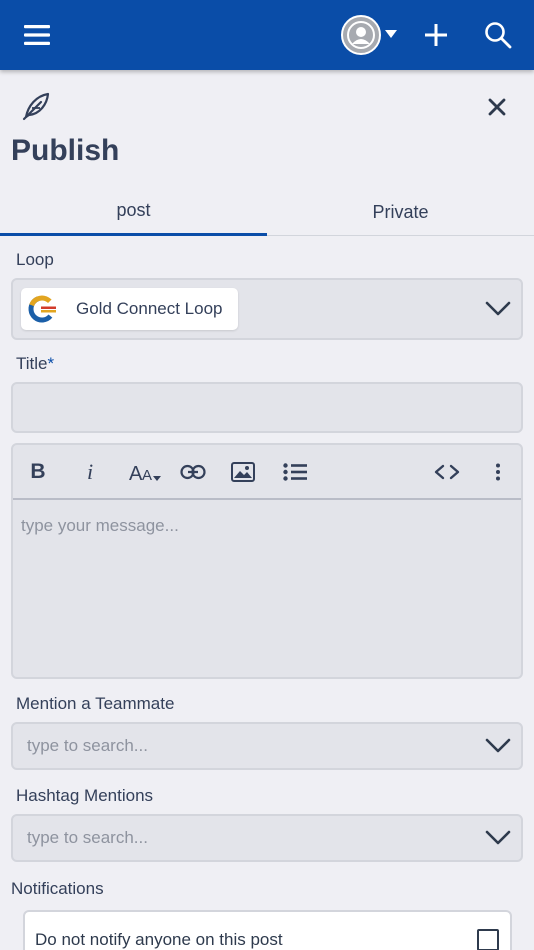 This screenshot has height=950, width=534. I want to click on visibility-tabs: post Private, so click(267, 212).